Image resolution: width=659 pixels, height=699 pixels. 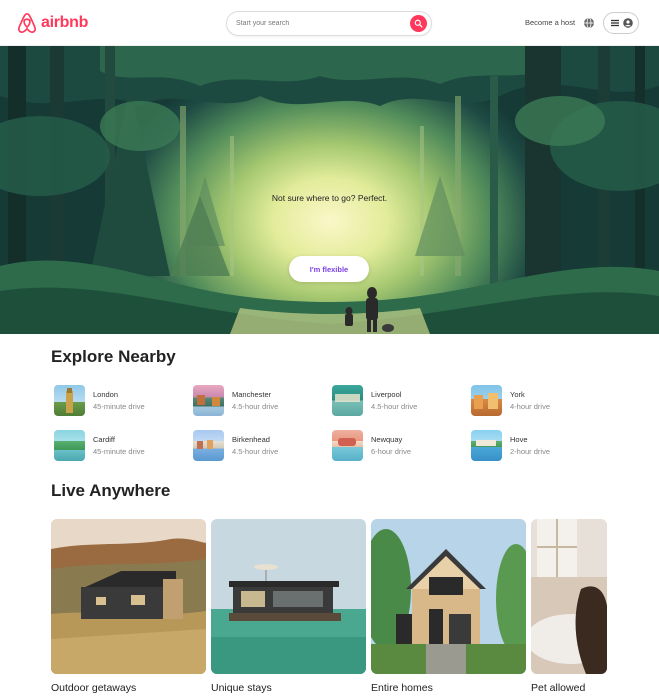 I want to click on nearby-name: Newquay, so click(x=387, y=439).